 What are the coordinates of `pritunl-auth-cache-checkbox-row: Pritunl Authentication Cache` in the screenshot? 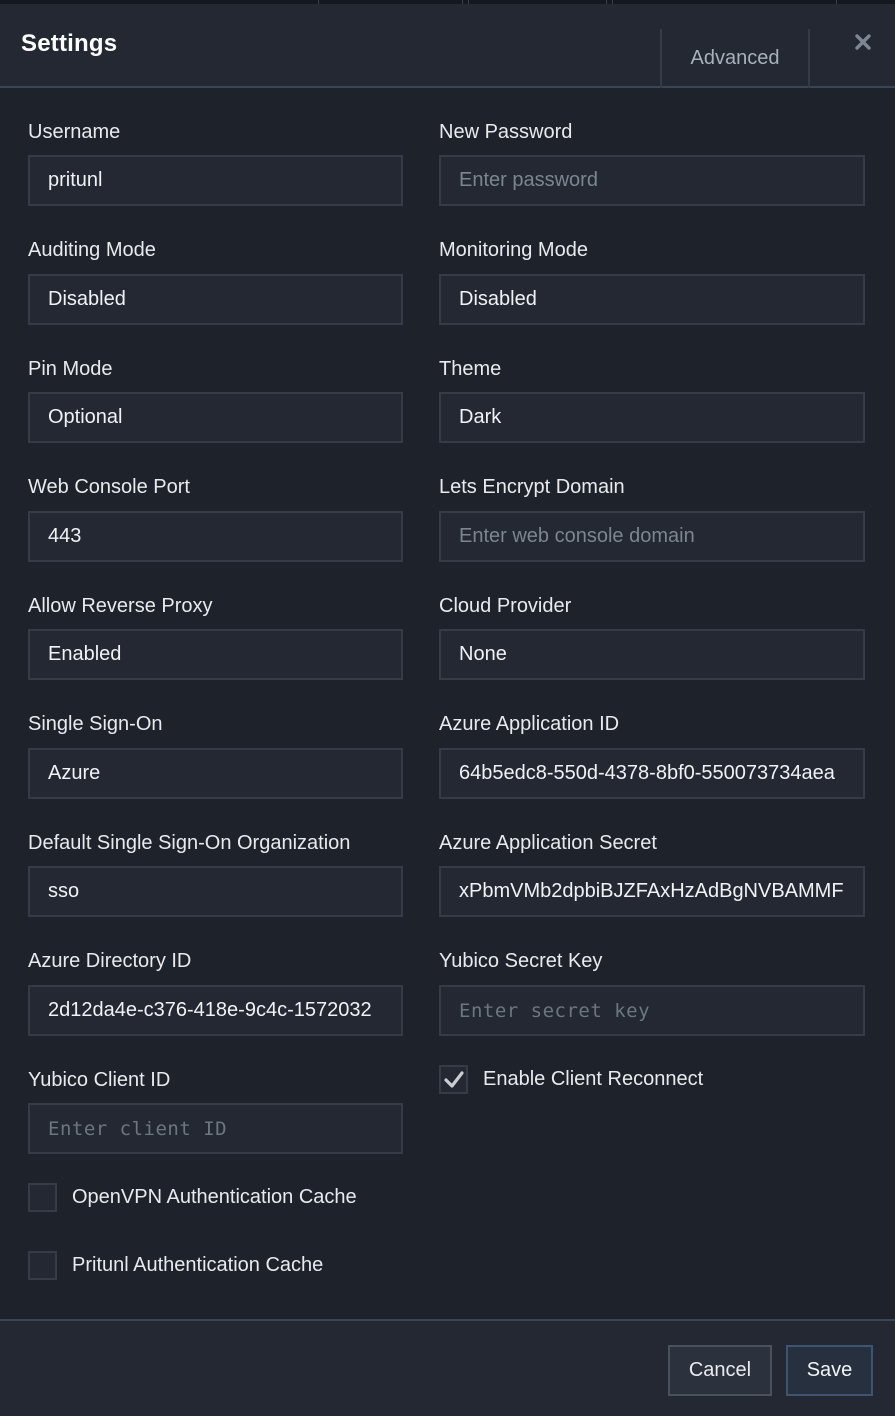 It's located at (175, 1265).